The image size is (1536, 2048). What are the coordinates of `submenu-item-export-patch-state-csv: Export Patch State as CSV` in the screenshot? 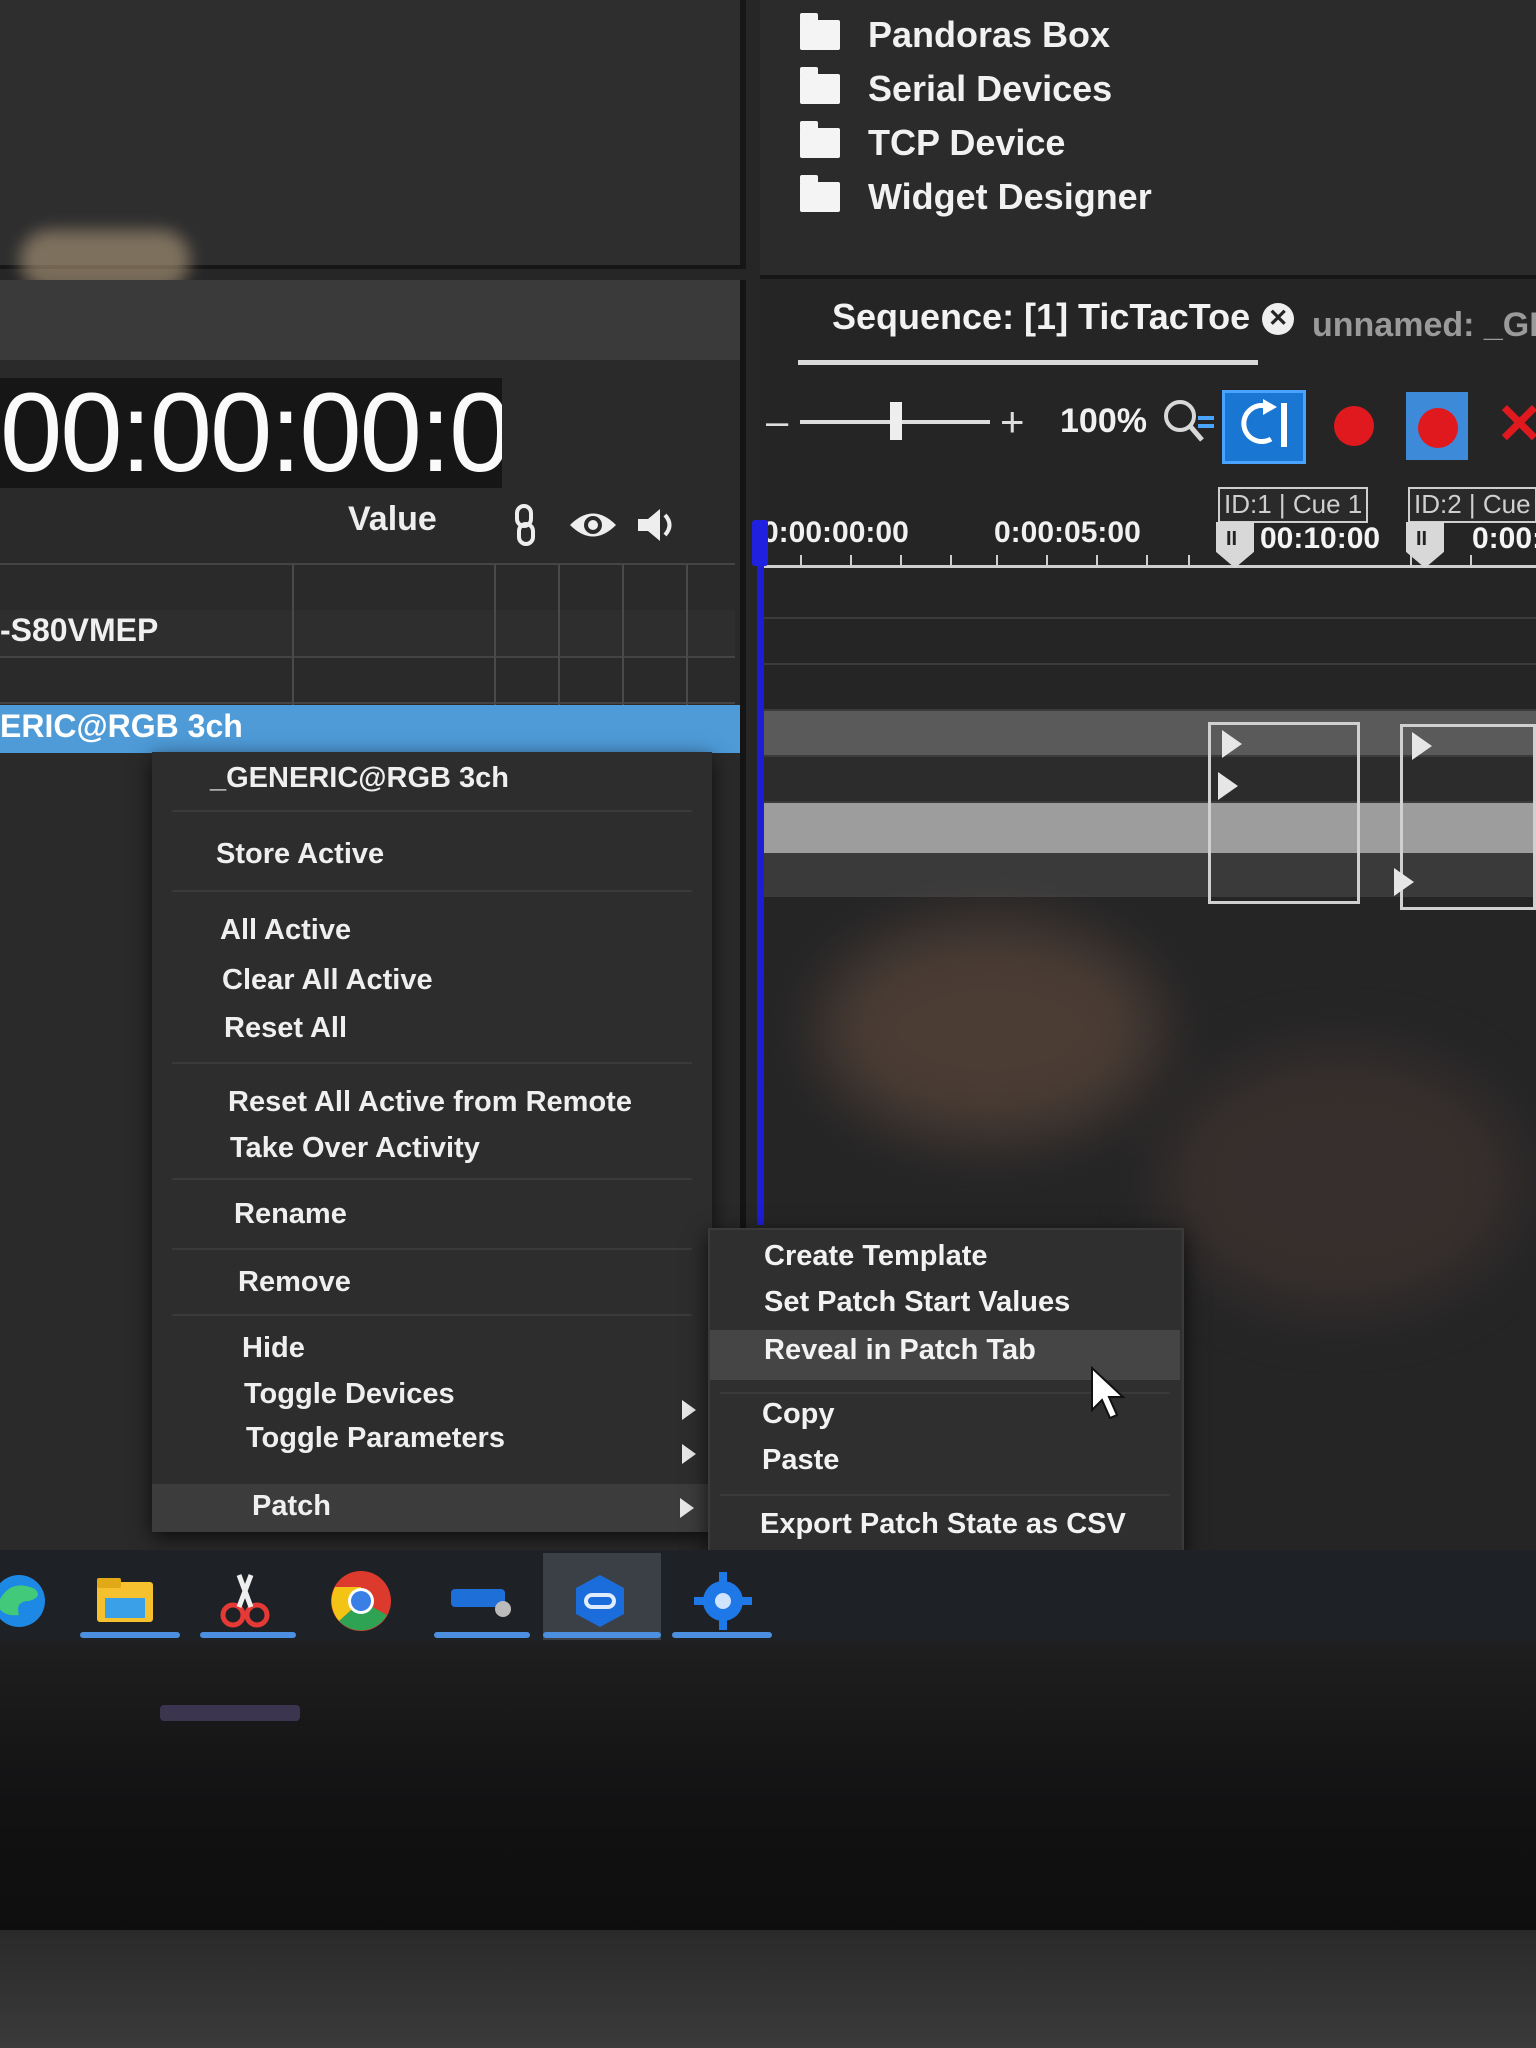 It's located at (943, 1524).